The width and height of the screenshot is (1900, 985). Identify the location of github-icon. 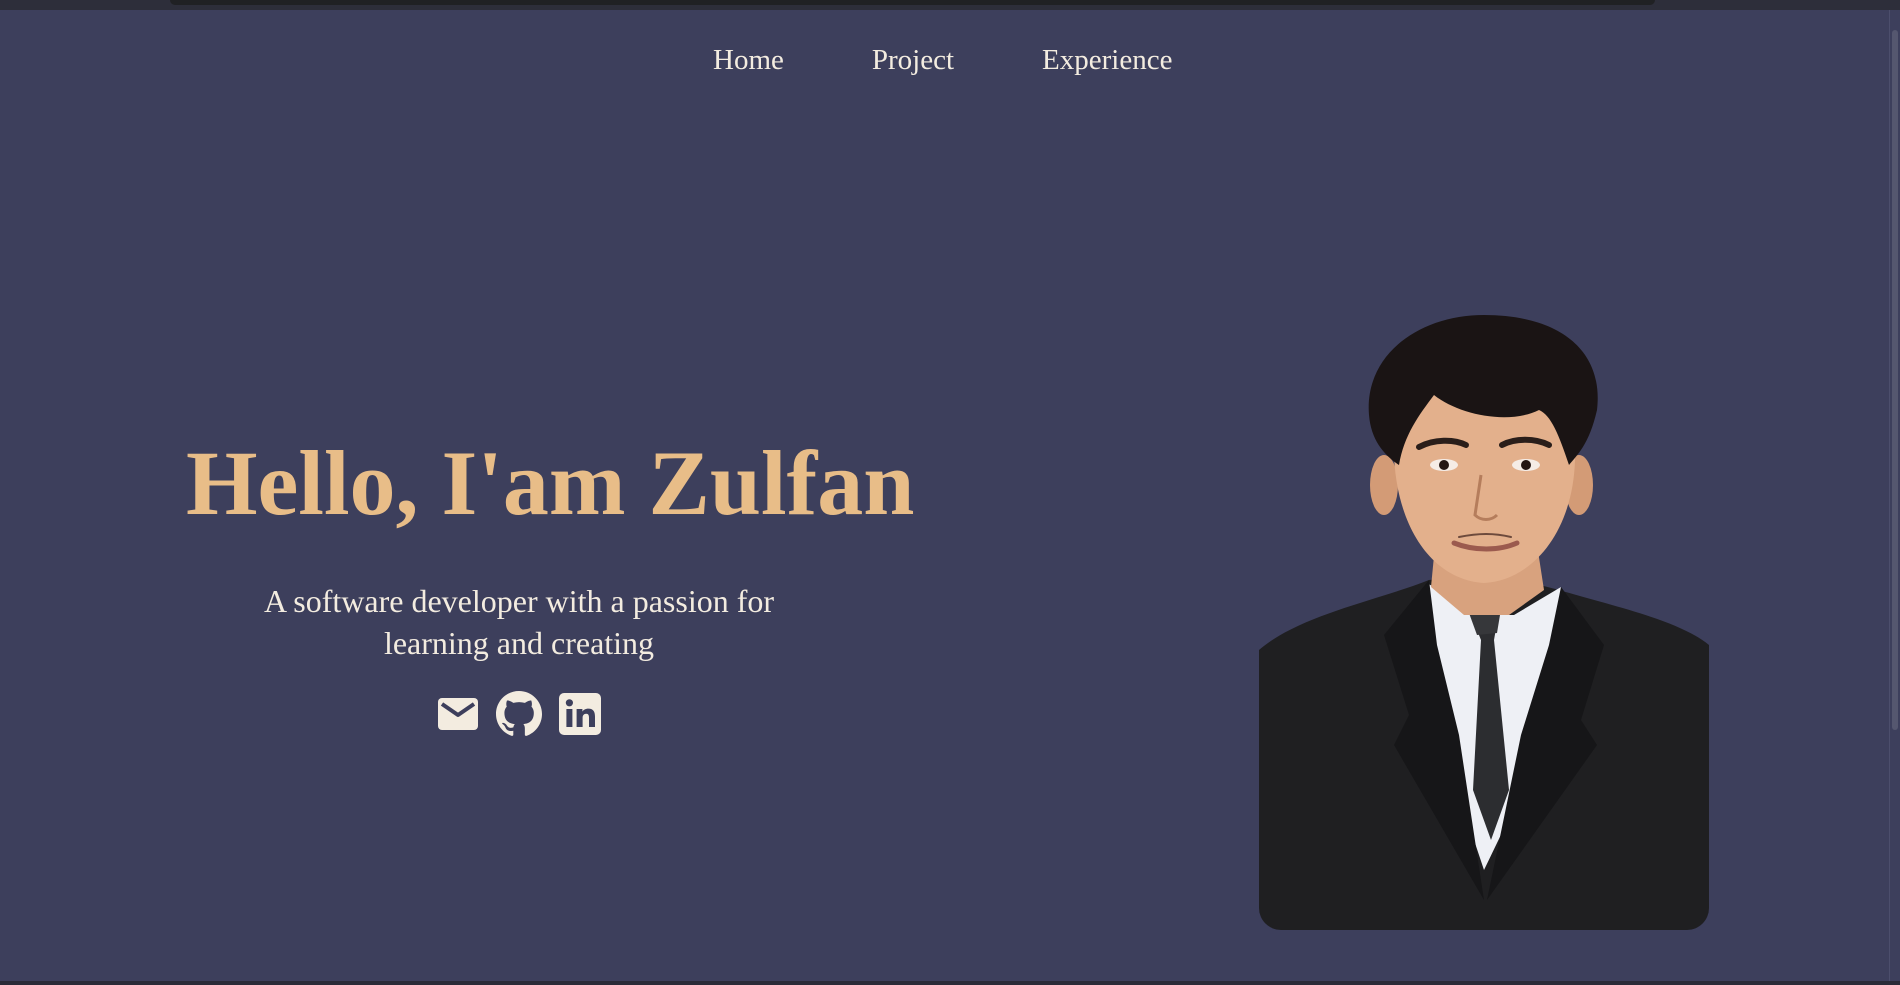
(519, 713).